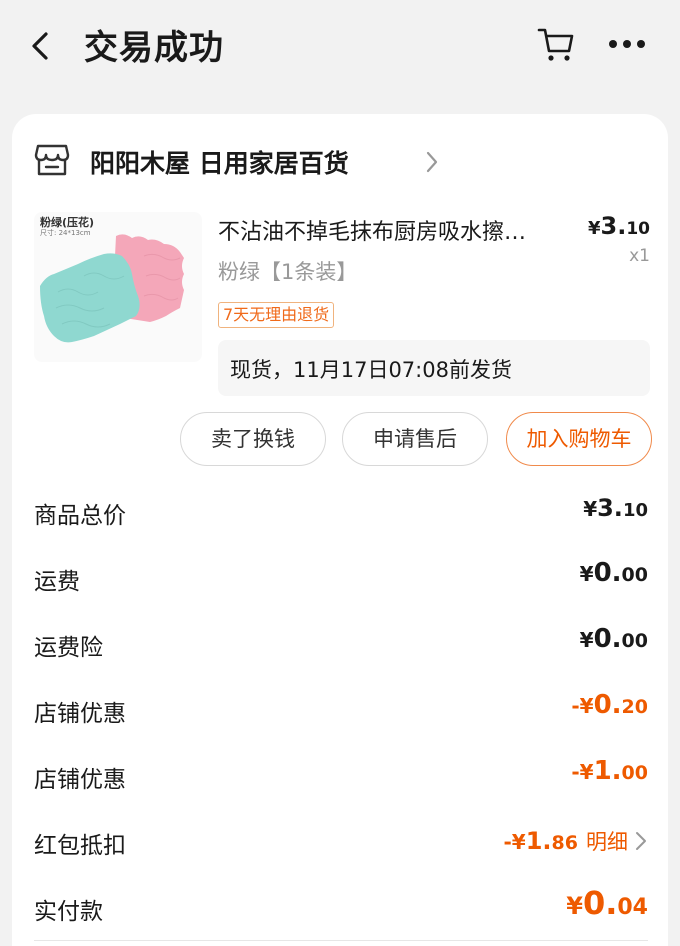 The height and width of the screenshot is (946, 680). I want to click on page-title: 交易成功, so click(154, 48).